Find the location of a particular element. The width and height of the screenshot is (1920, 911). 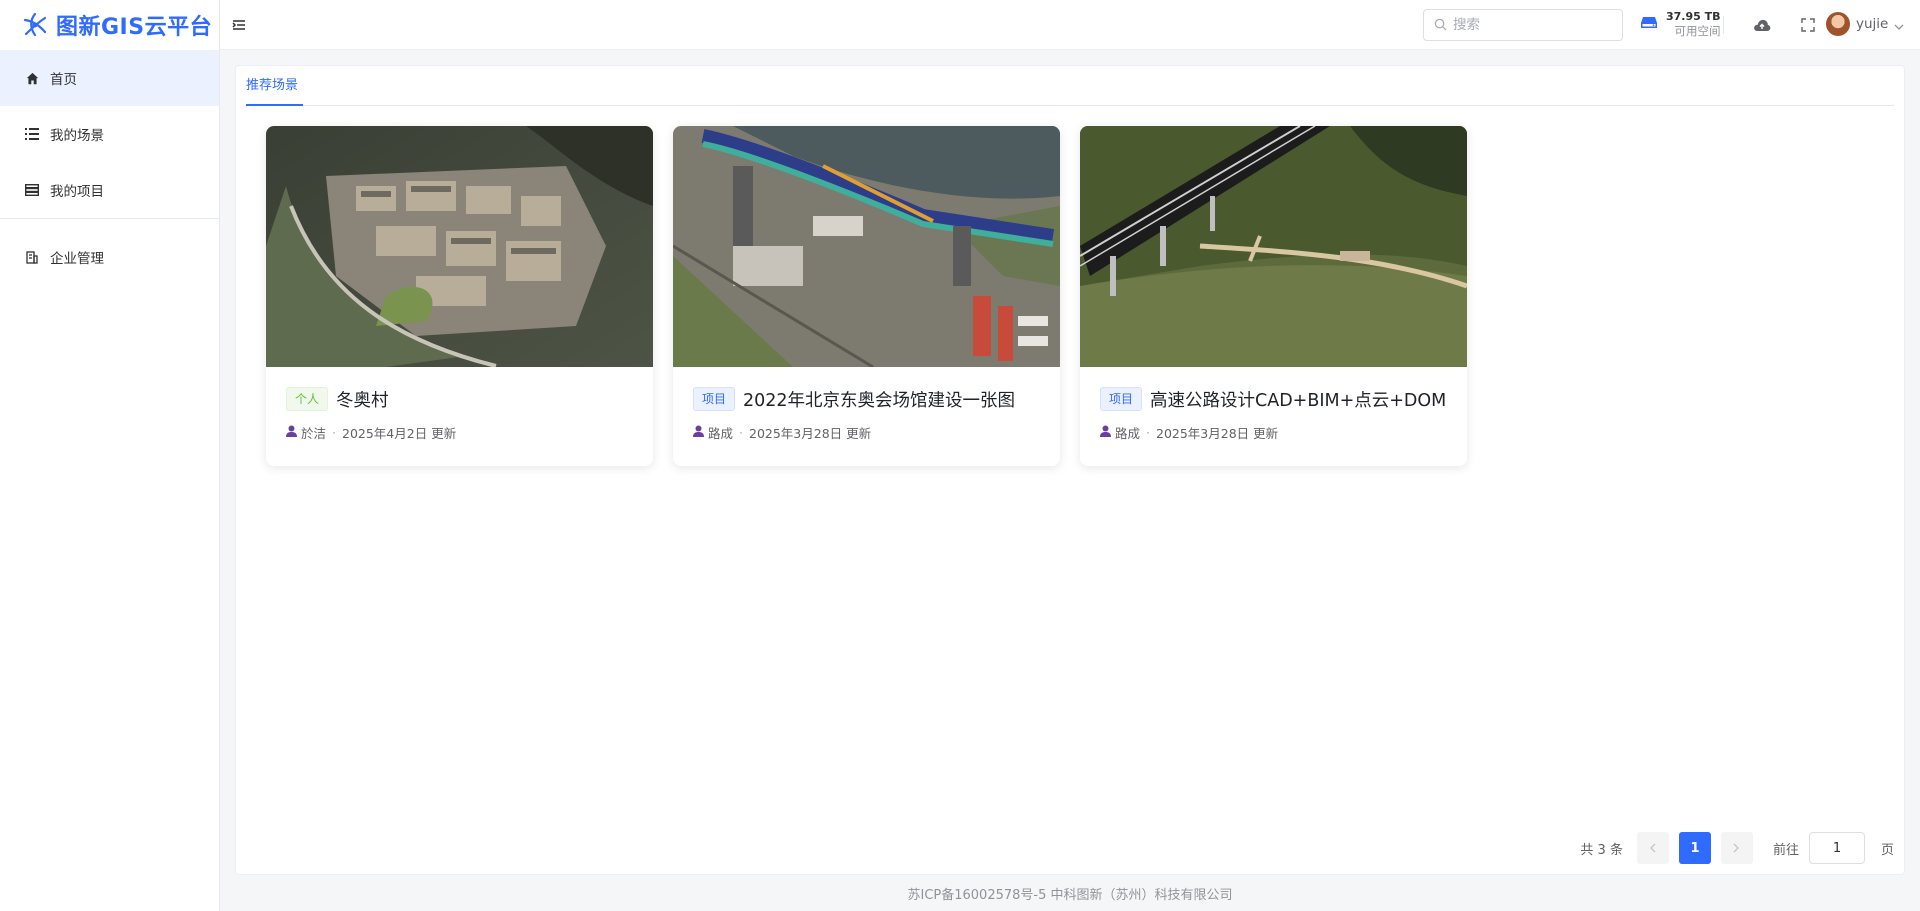

scene-card: 项目 2022年北京东奥会场馆建设一张图 路成 · 2025年3月28日 更新 is located at coordinates (866, 296).